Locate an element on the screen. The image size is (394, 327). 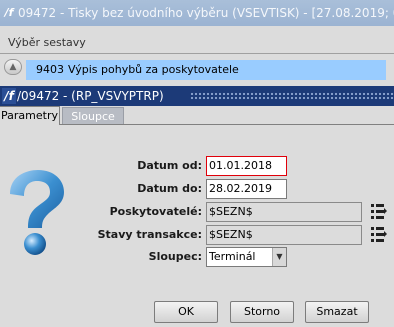
tab-sloupce: Sloupce is located at coordinates (93, 115).